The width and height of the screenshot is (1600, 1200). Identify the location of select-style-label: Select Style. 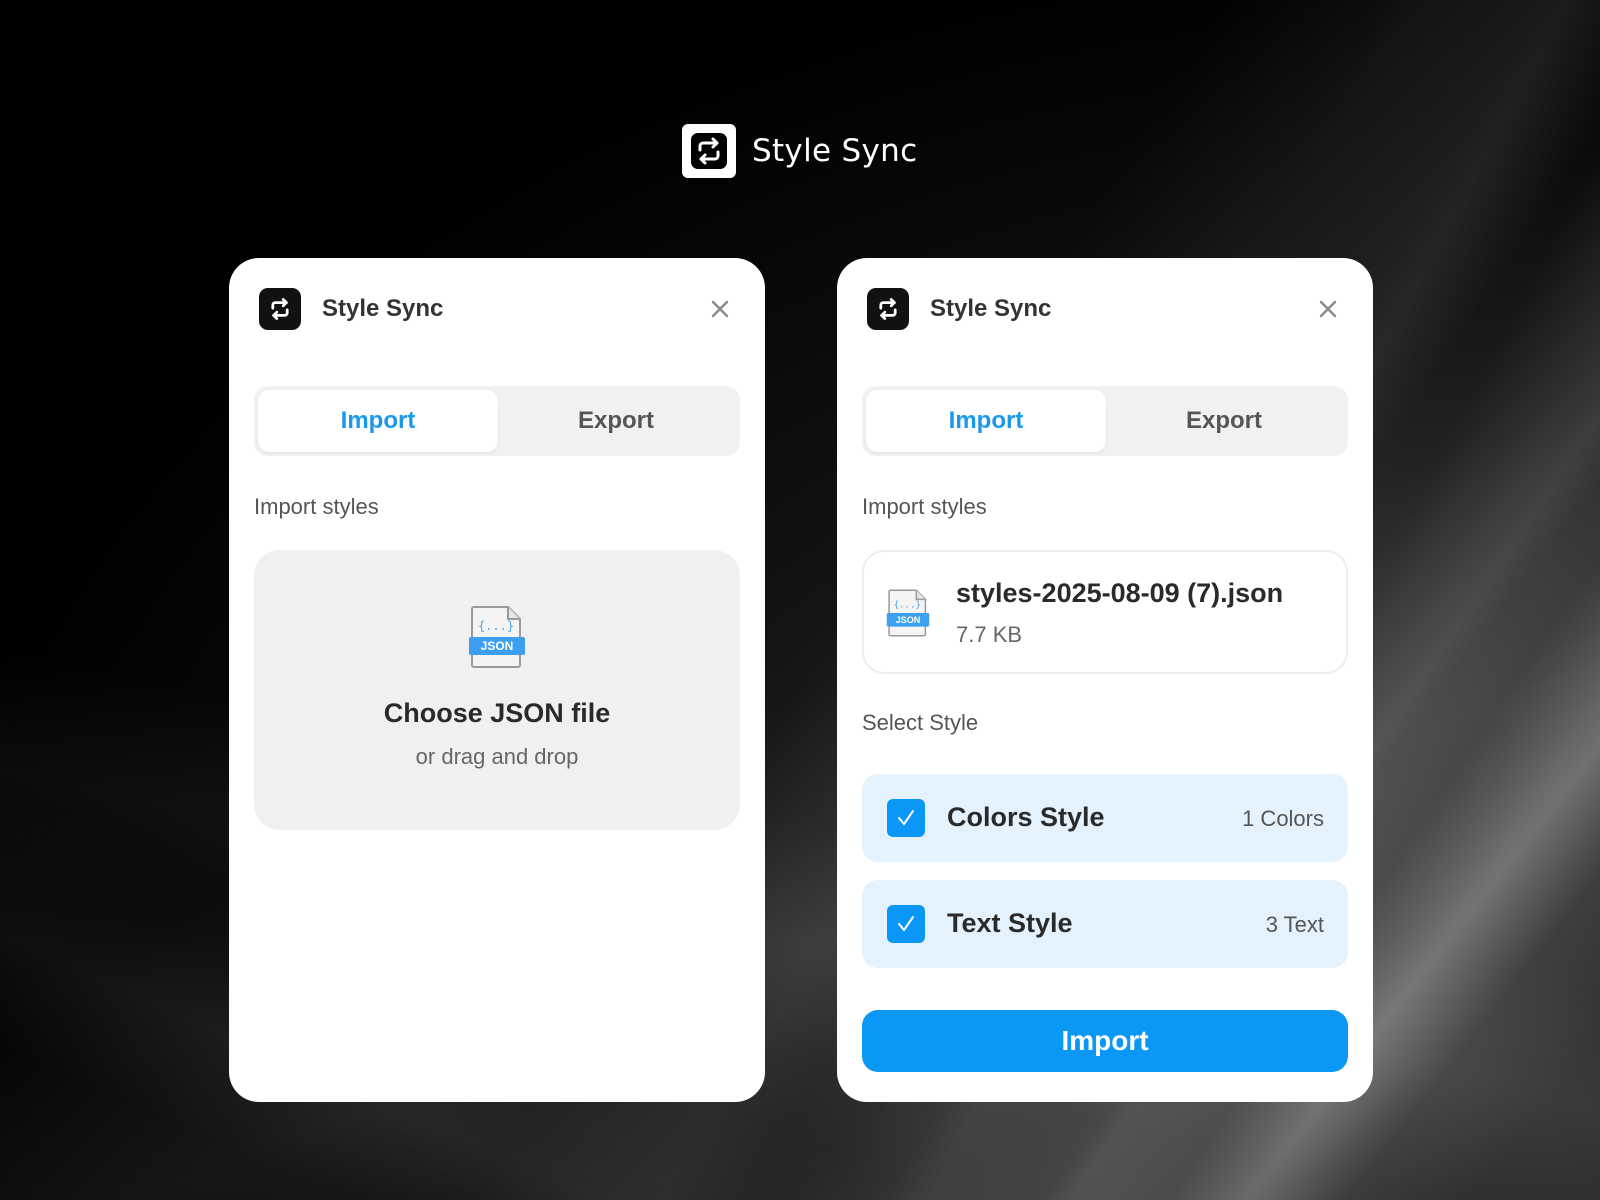
(920, 722).